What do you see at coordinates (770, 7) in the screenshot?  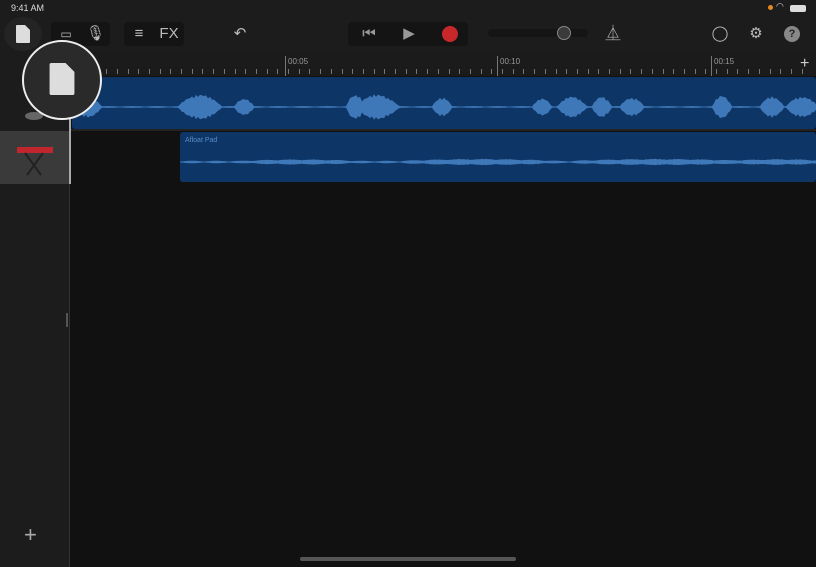 I see `recording-indicator-icon` at bounding box center [770, 7].